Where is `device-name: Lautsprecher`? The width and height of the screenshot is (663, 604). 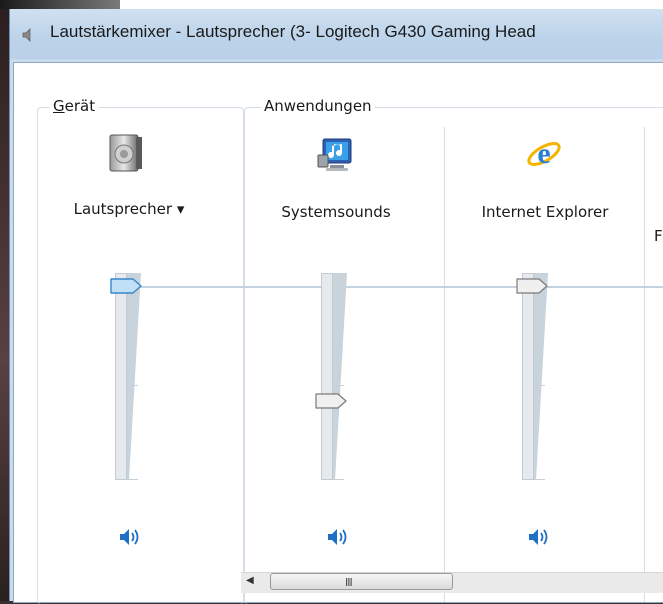
device-name: Lautsprecher is located at coordinates (123, 209).